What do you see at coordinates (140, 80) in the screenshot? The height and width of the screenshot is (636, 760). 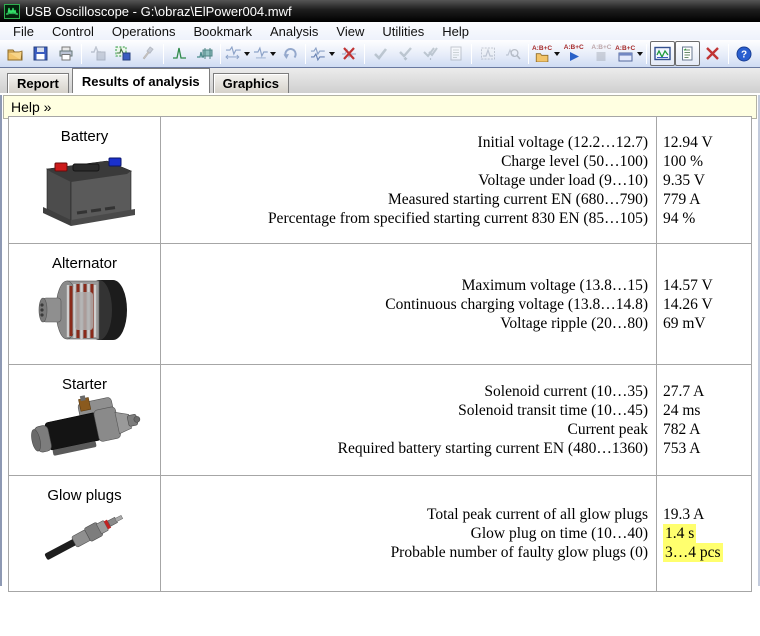 I see `tab-results-of-analysis: Results of analysis` at bounding box center [140, 80].